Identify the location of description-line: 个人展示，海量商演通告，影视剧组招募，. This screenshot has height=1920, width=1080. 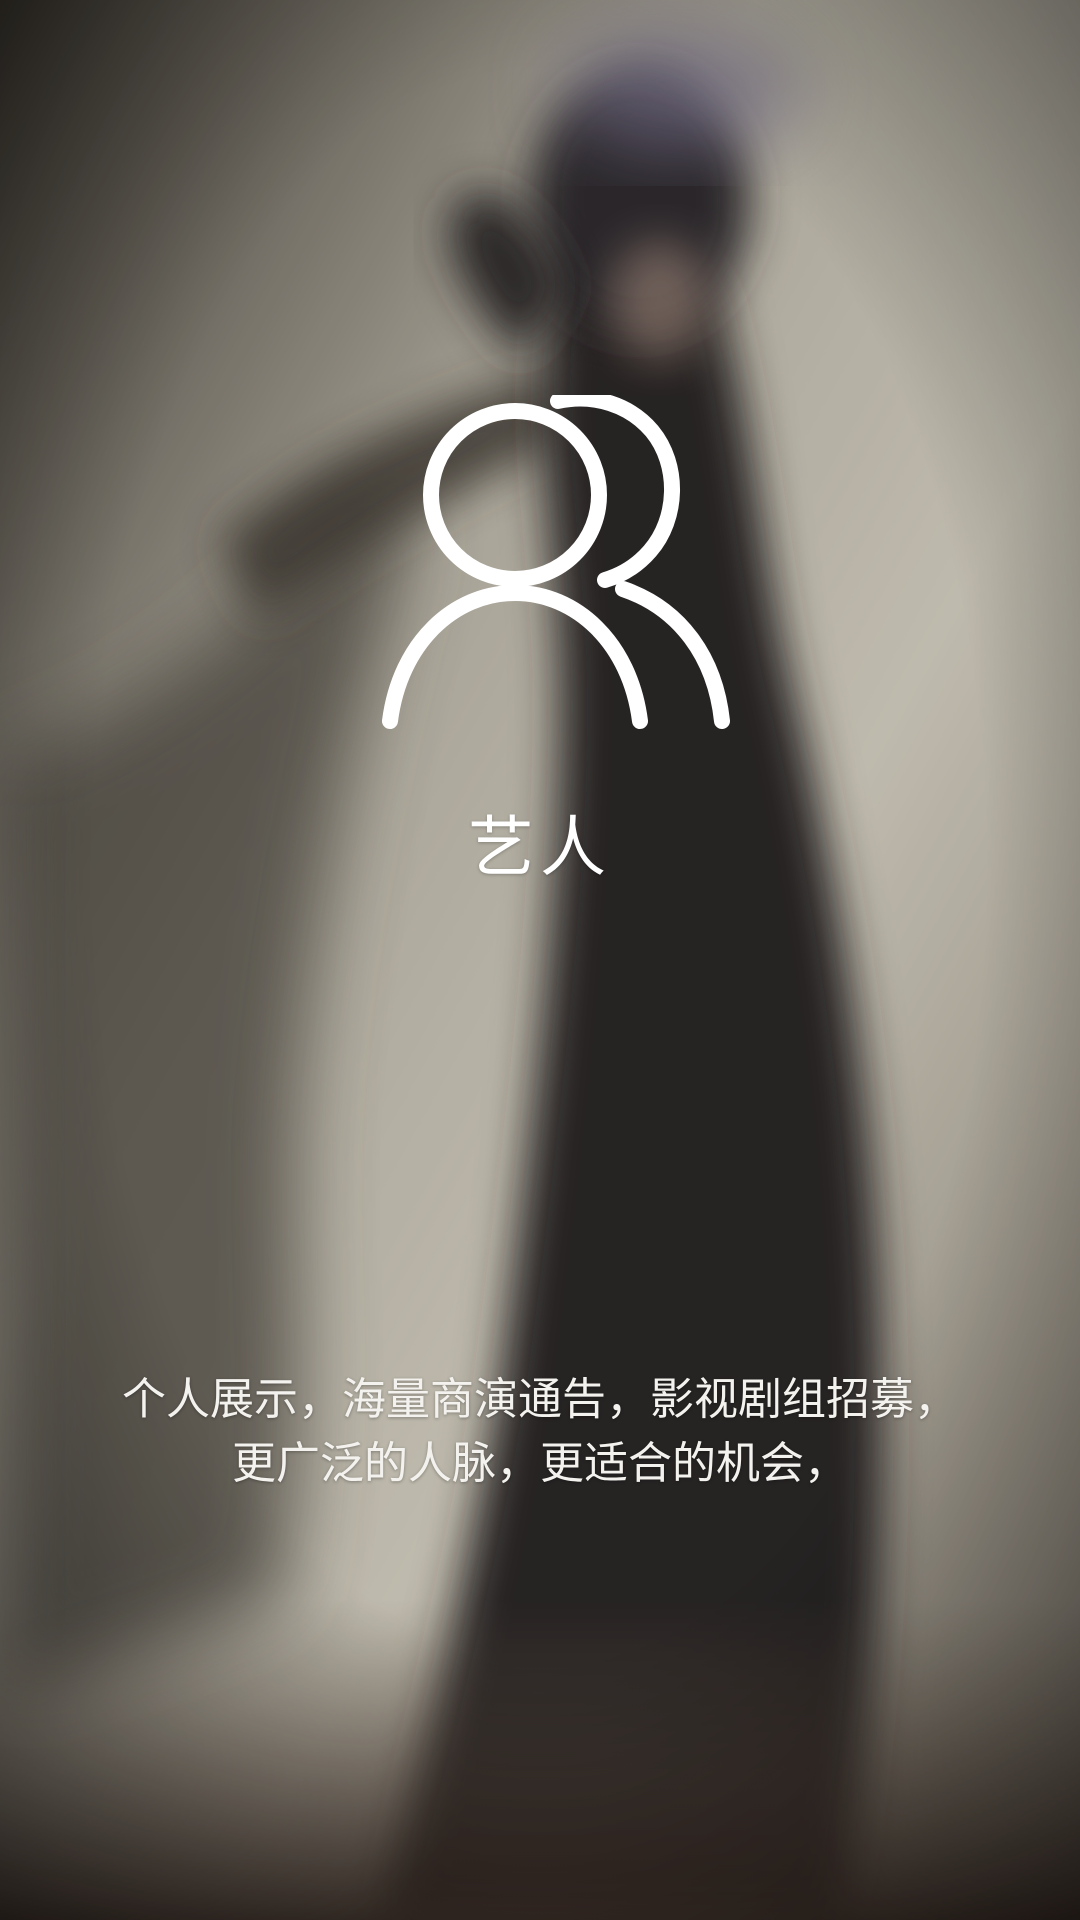
(540, 1399).